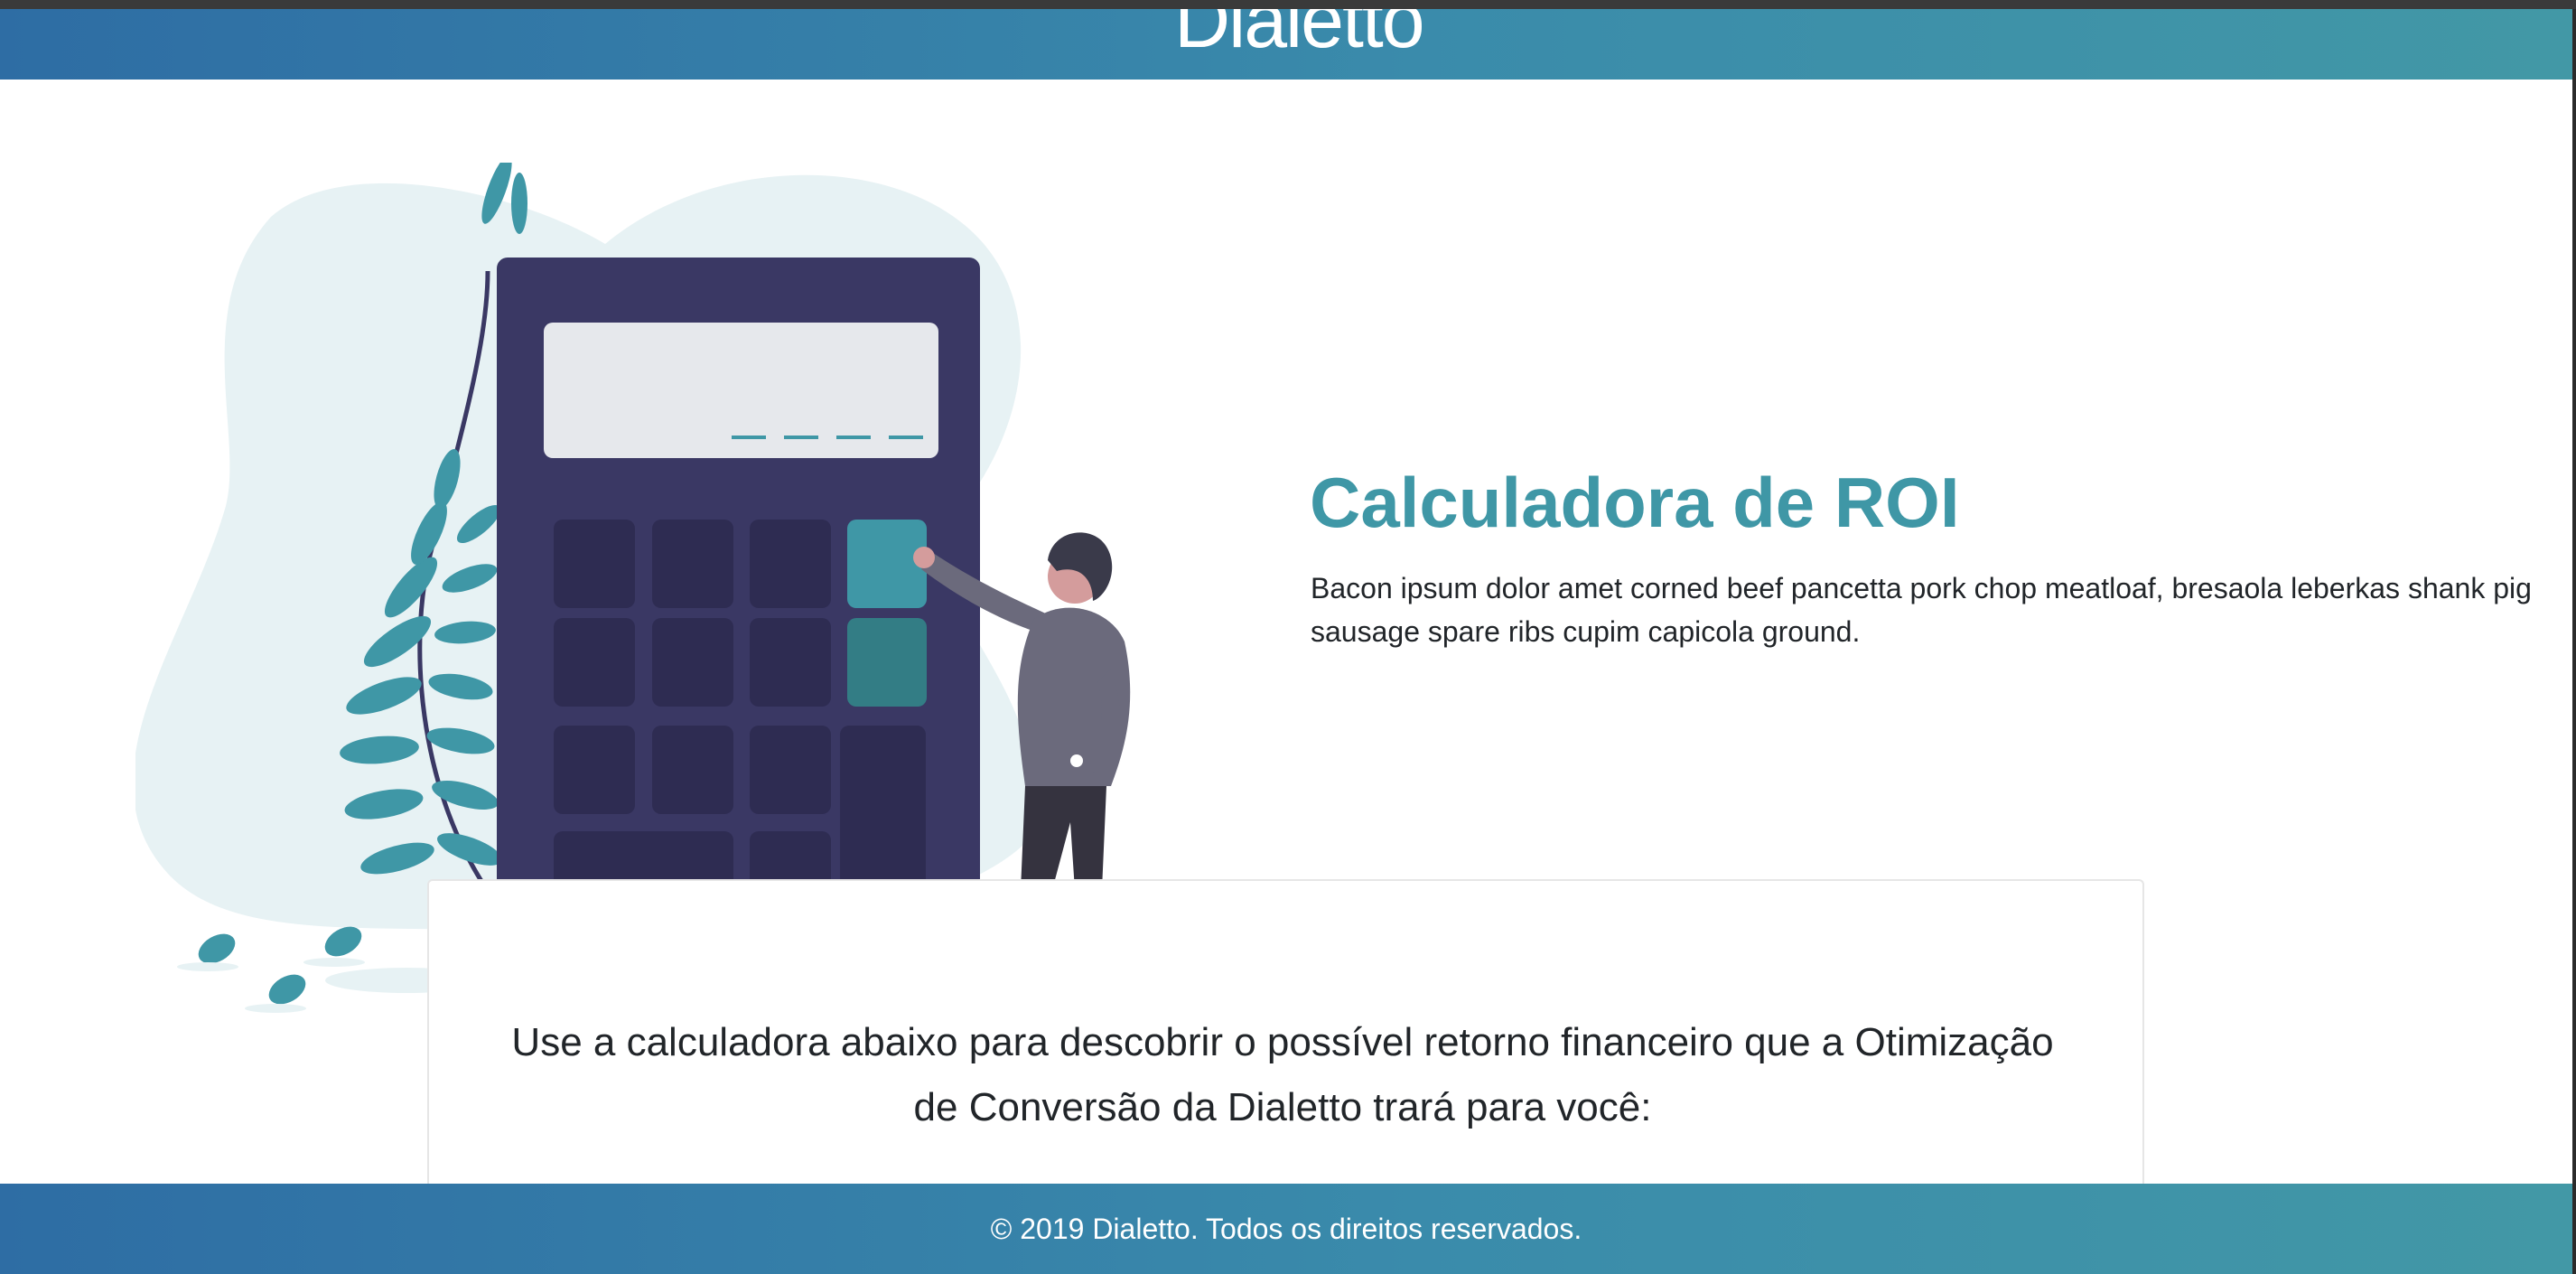 This screenshot has height=1274, width=2576. What do you see at coordinates (887, 564) in the screenshot?
I see `calculator-key-highlight` at bounding box center [887, 564].